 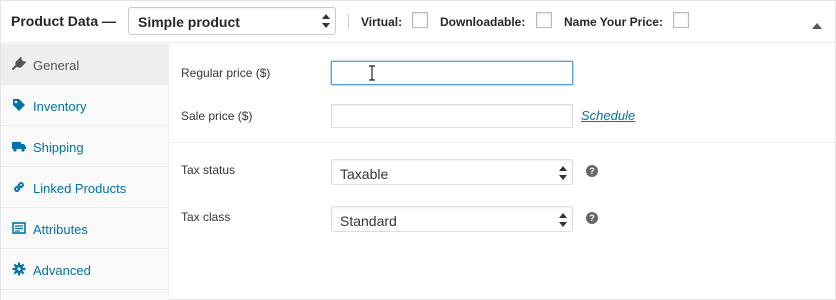 What do you see at coordinates (60, 229) in the screenshot?
I see `tab-attributes-label: Attributes` at bounding box center [60, 229].